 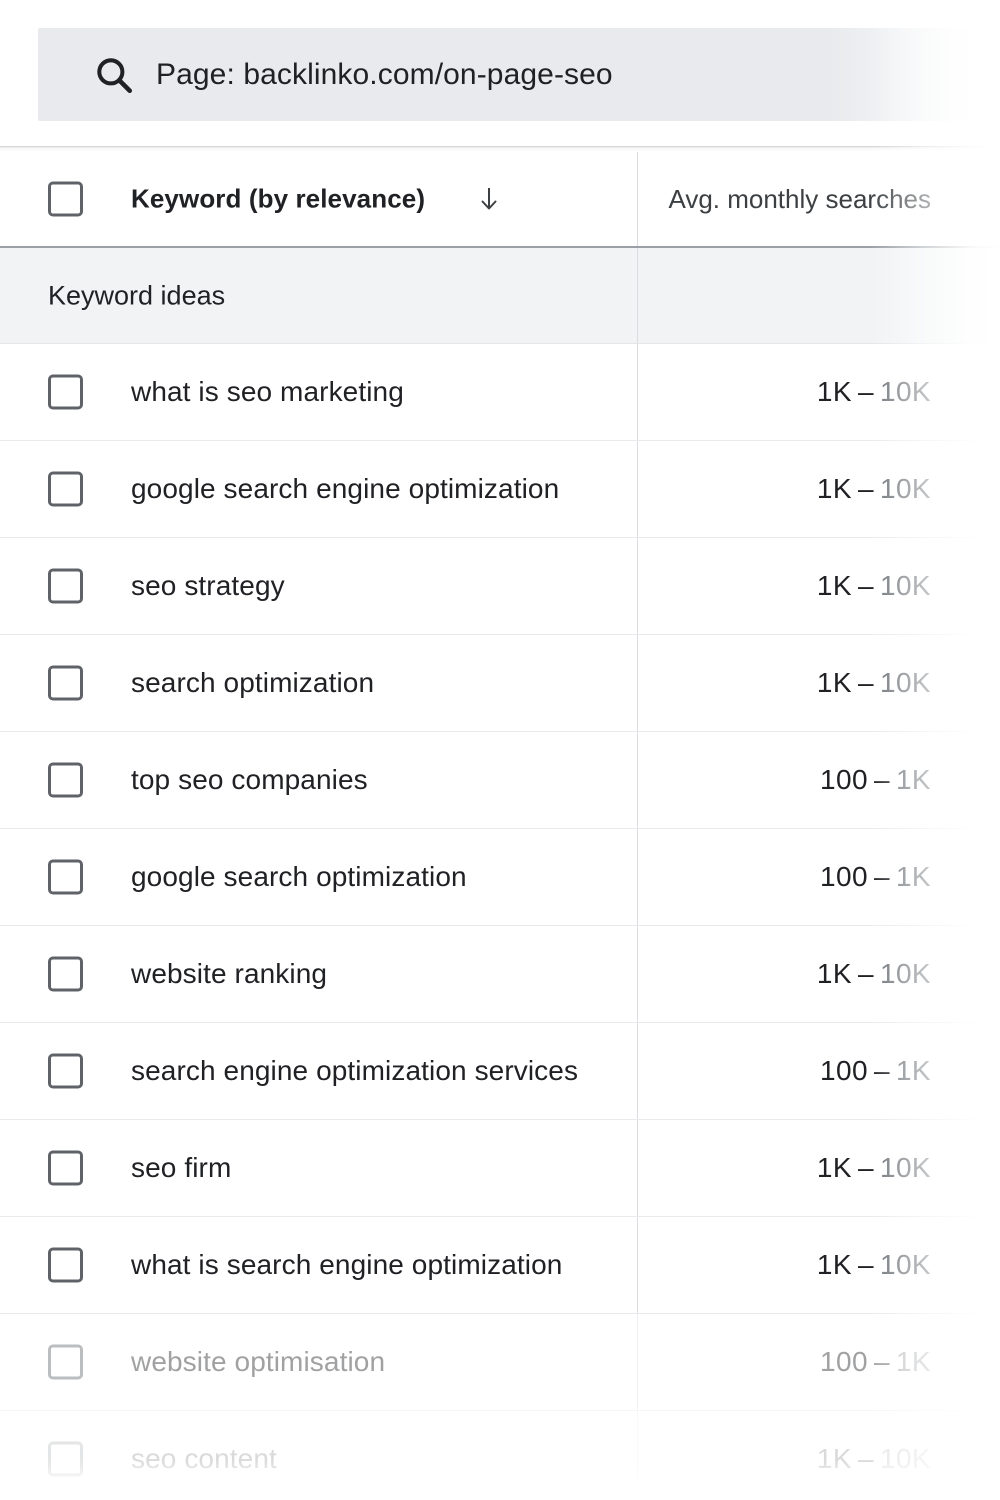 I want to click on cell-keyword: seo firm, so click(x=318, y=1168).